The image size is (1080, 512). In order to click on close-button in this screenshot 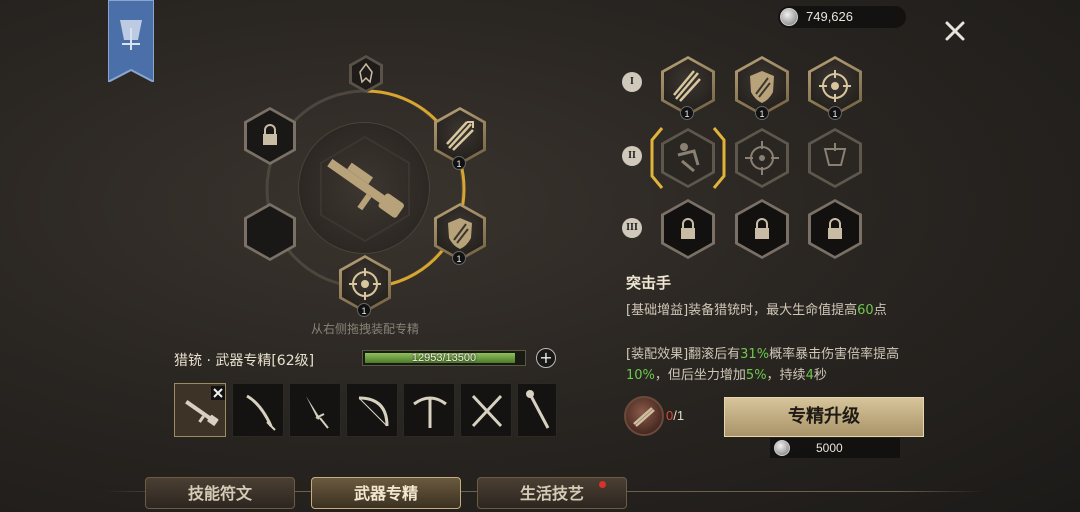, I will do `click(955, 31)`.